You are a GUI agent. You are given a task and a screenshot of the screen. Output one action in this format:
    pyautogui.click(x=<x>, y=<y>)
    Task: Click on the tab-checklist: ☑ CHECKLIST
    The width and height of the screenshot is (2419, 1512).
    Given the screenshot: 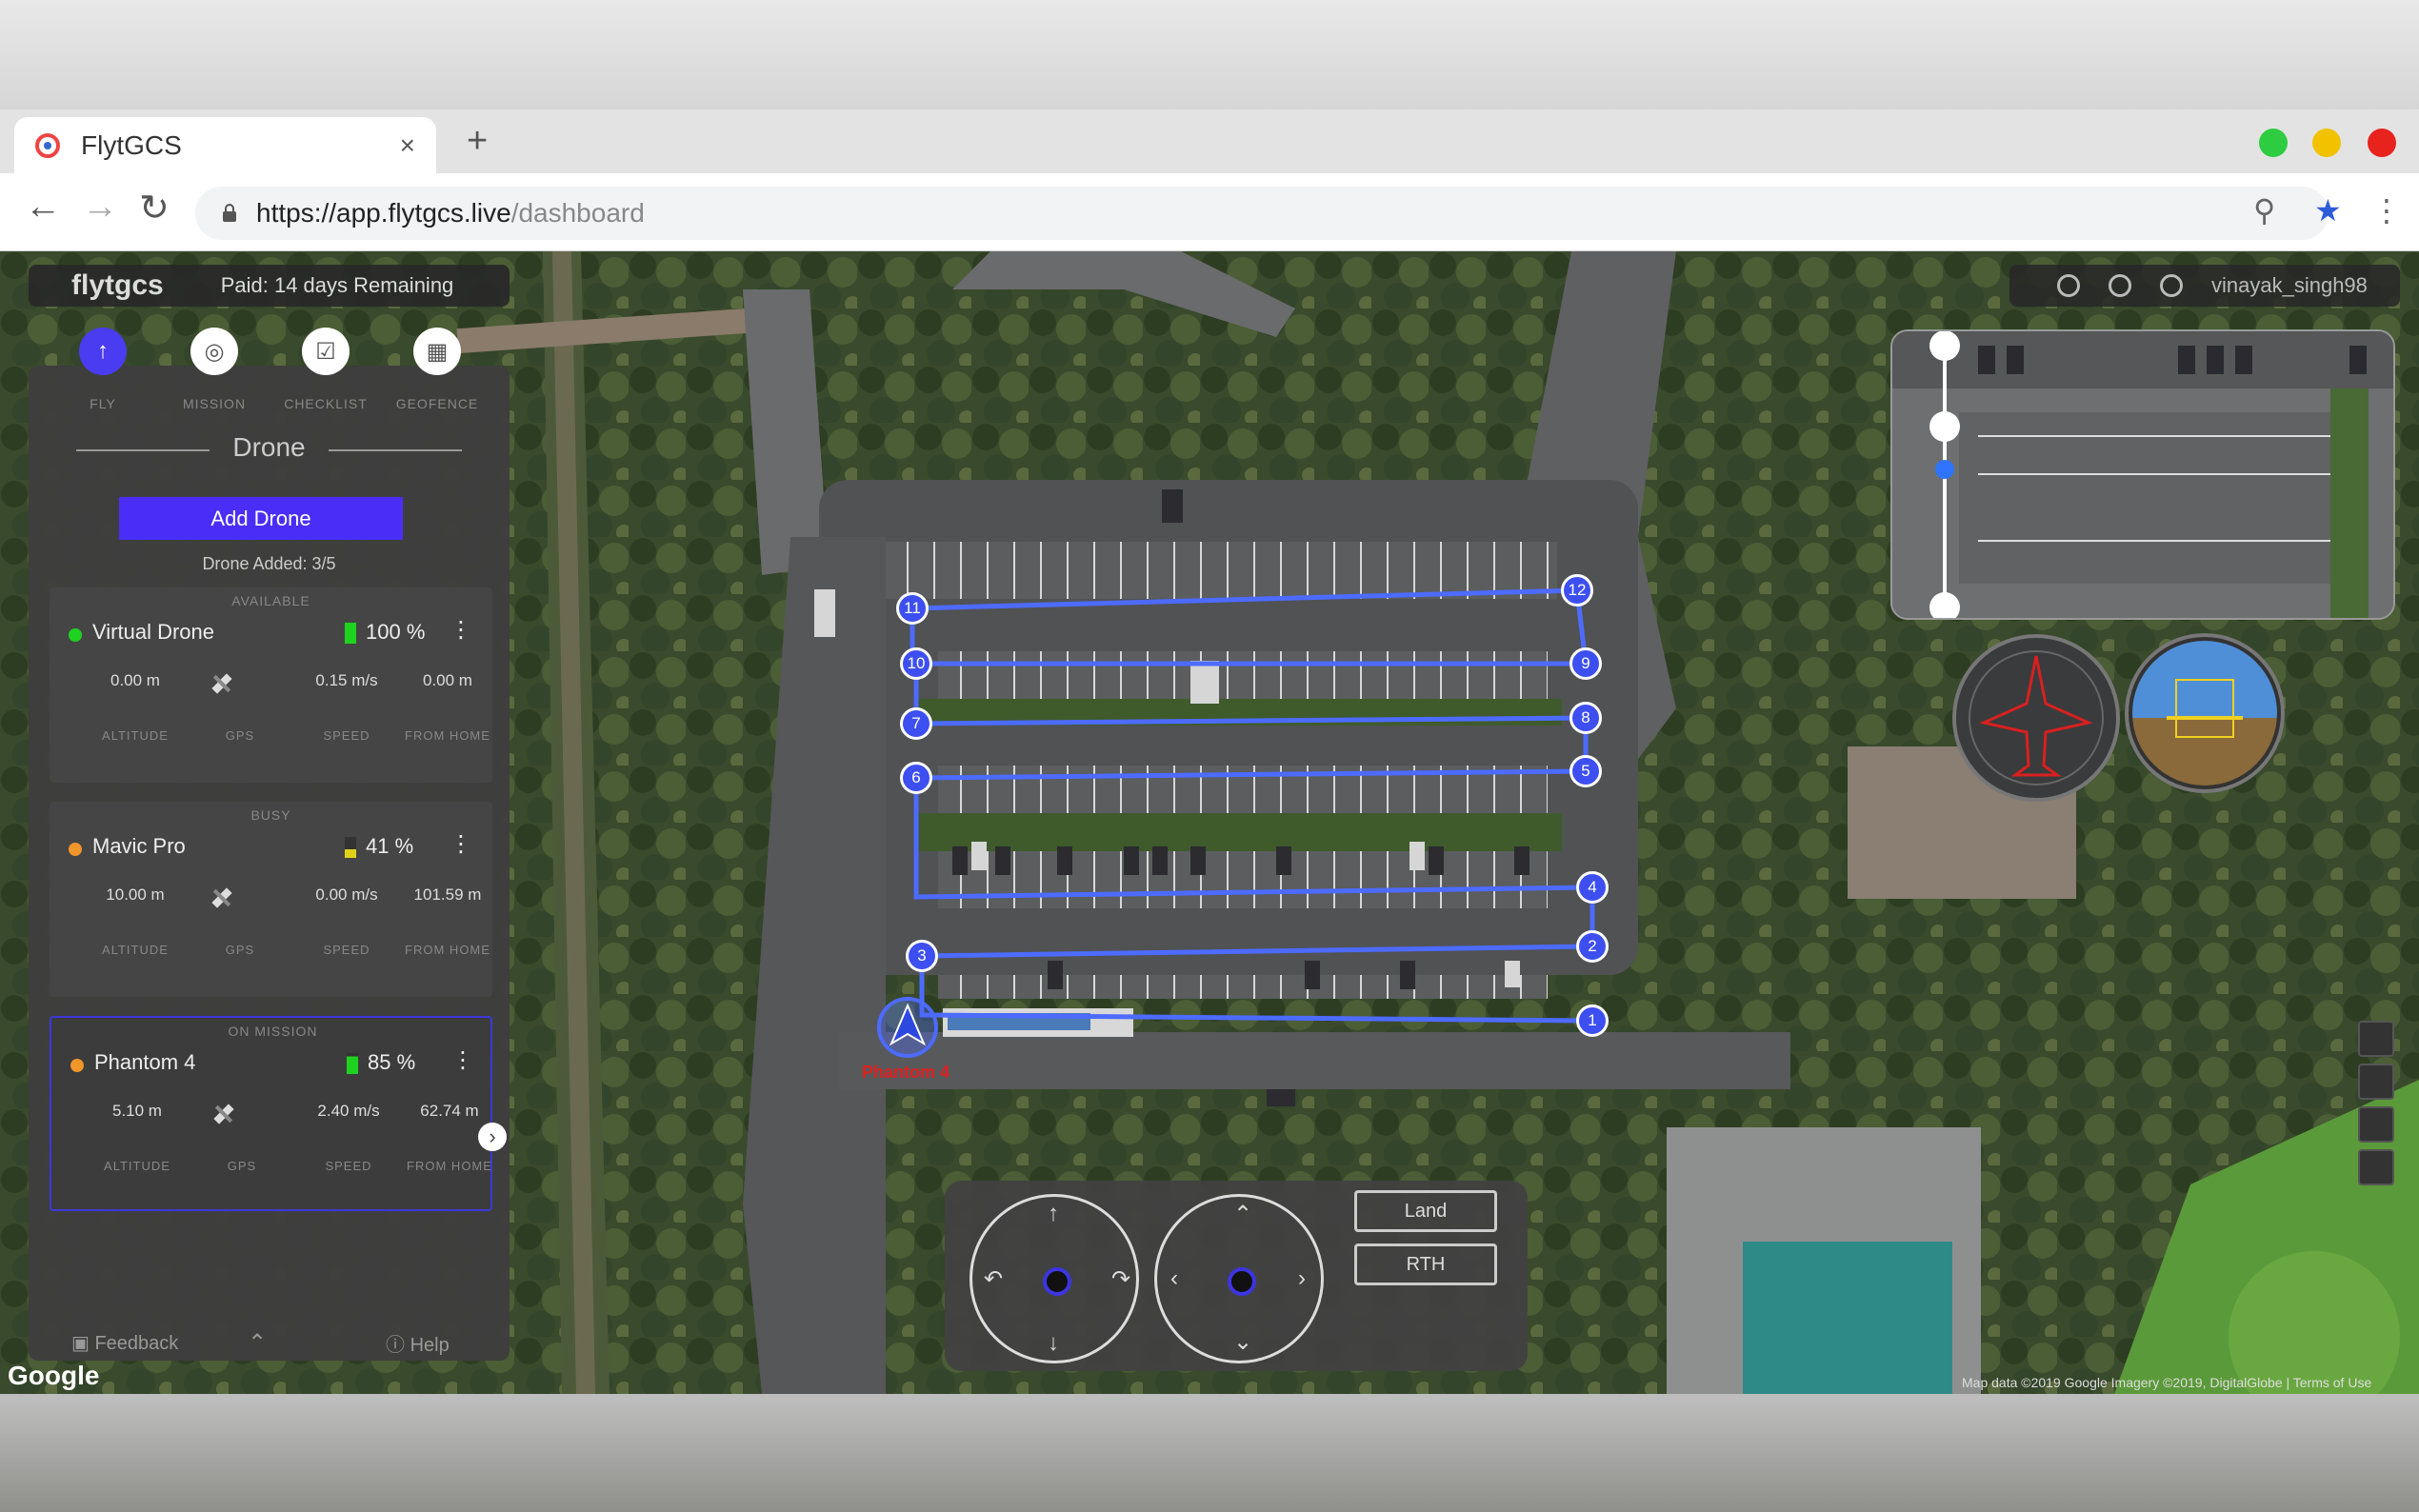 What is the action you would take?
    pyautogui.click(x=325, y=369)
    